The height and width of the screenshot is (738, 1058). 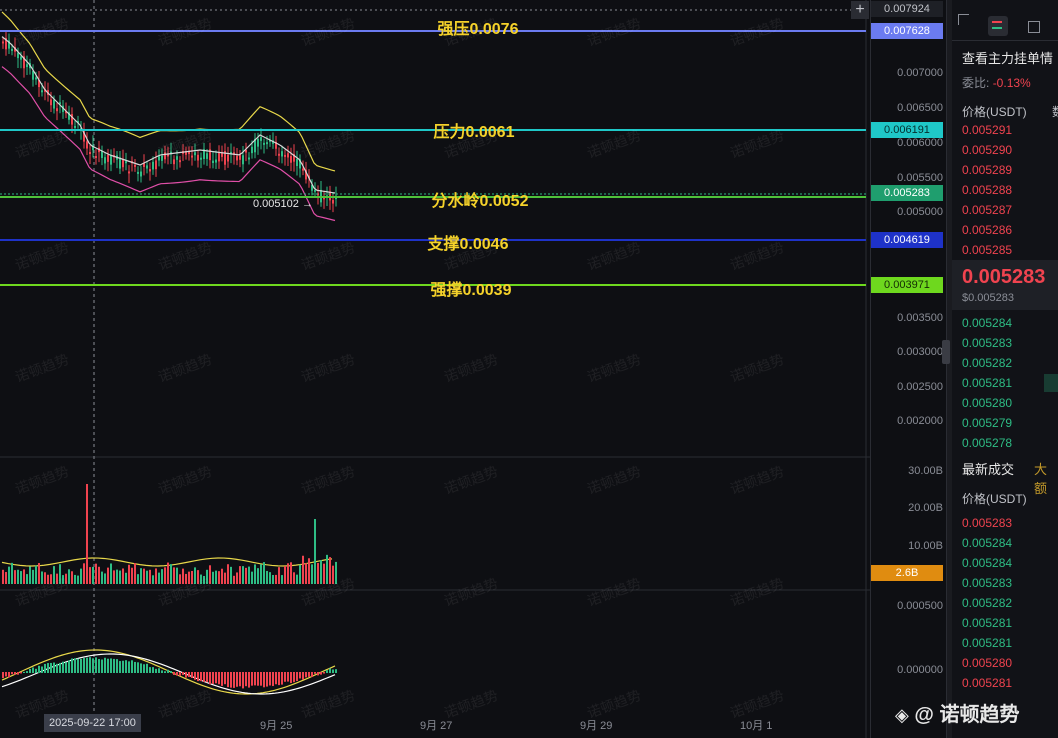 I want to click on price-tick: 0.006000, so click(x=920, y=143).